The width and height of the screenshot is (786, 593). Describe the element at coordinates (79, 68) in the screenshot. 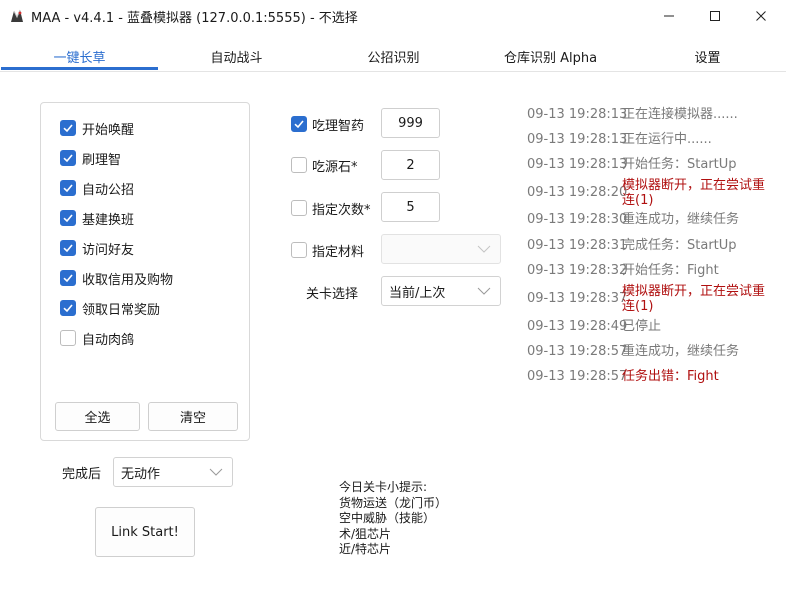

I see `active-tab-indicator` at that location.